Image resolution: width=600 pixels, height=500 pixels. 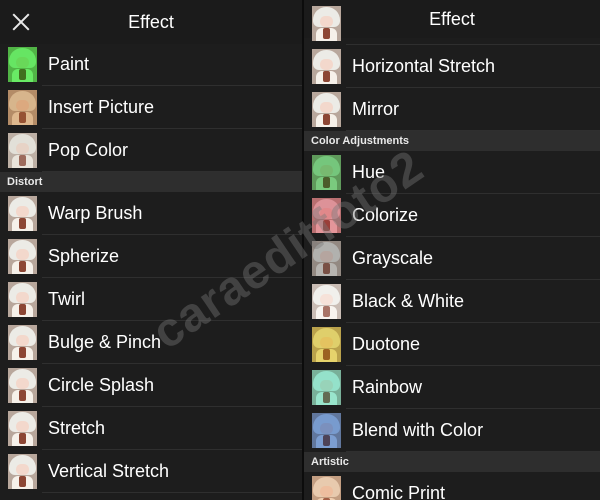 What do you see at coordinates (452, 344) in the screenshot?
I see `effect-item-duotone: Duotone` at bounding box center [452, 344].